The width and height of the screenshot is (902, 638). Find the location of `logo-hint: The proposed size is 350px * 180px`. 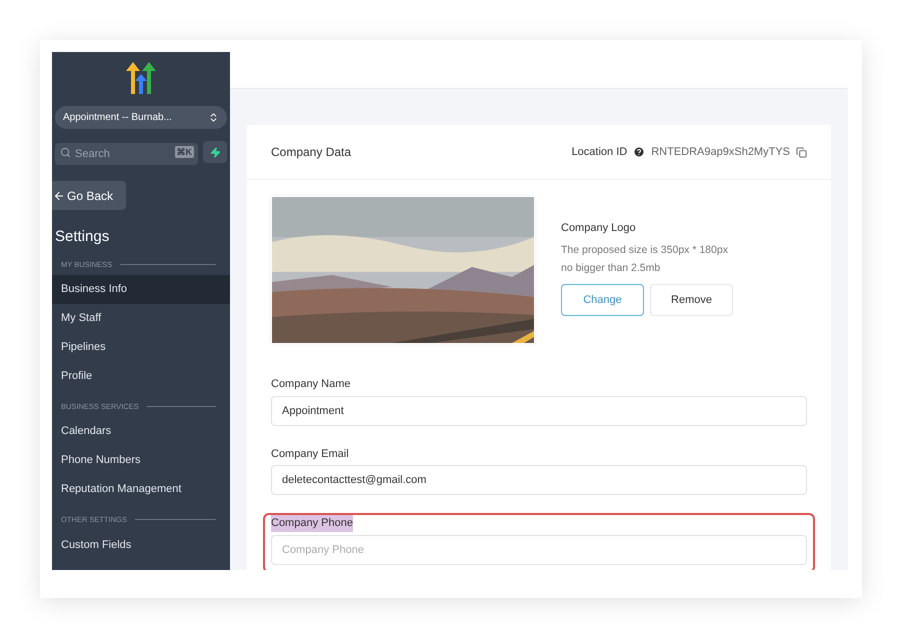

logo-hint: The proposed size is 350px * 180px is located at coordinates (645, 250).